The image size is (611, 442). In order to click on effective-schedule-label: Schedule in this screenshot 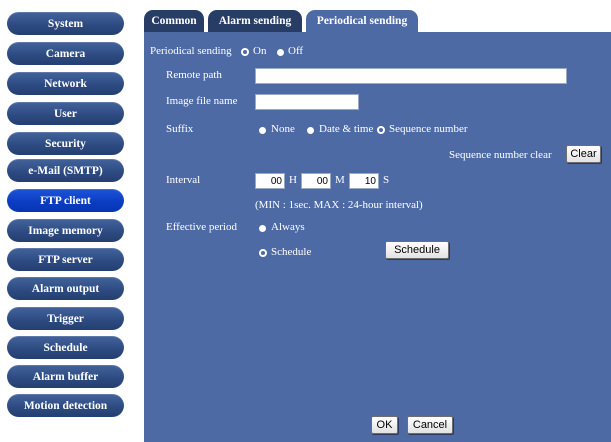, I will do `click(291, 252)`.